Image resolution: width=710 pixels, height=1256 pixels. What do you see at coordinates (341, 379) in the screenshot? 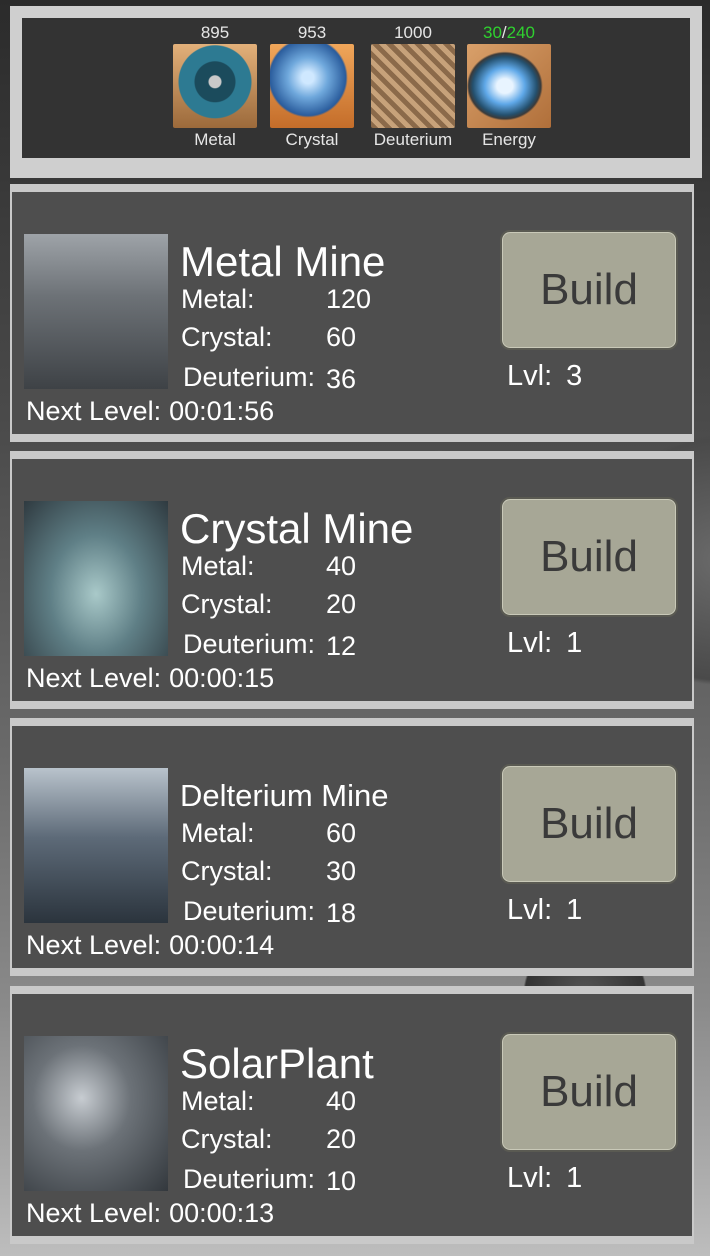
I see `cost-deuterium-value: 36` at bounding box center [341, 379].